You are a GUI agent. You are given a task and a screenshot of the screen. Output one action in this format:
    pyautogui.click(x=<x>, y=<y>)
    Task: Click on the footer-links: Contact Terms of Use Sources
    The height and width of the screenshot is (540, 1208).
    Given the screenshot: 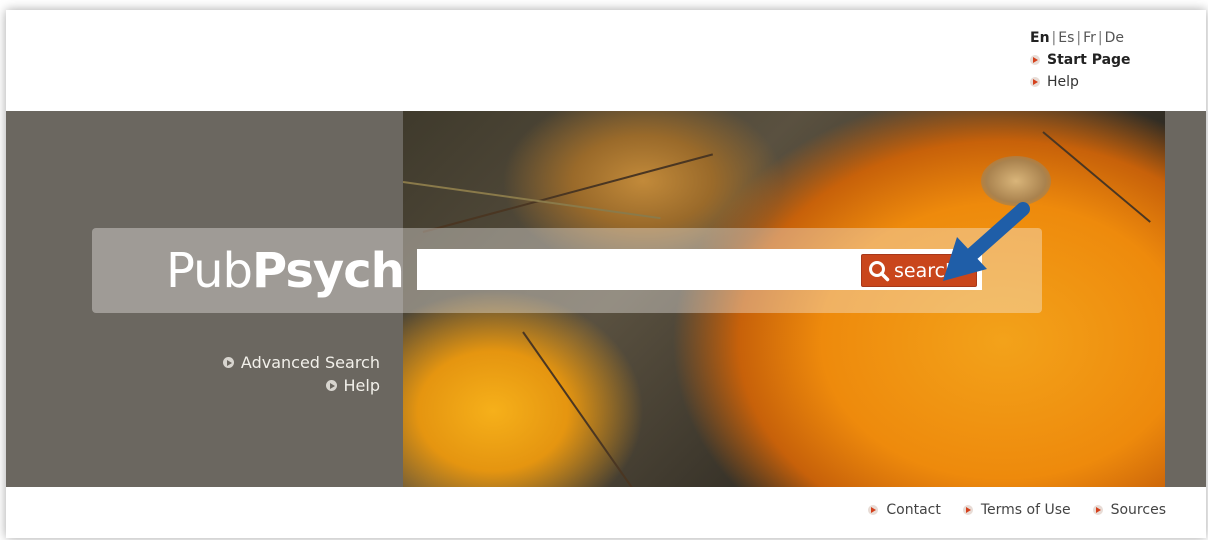 What is the action you would take?
    pyautogui.click(x=1017, y=510)
    